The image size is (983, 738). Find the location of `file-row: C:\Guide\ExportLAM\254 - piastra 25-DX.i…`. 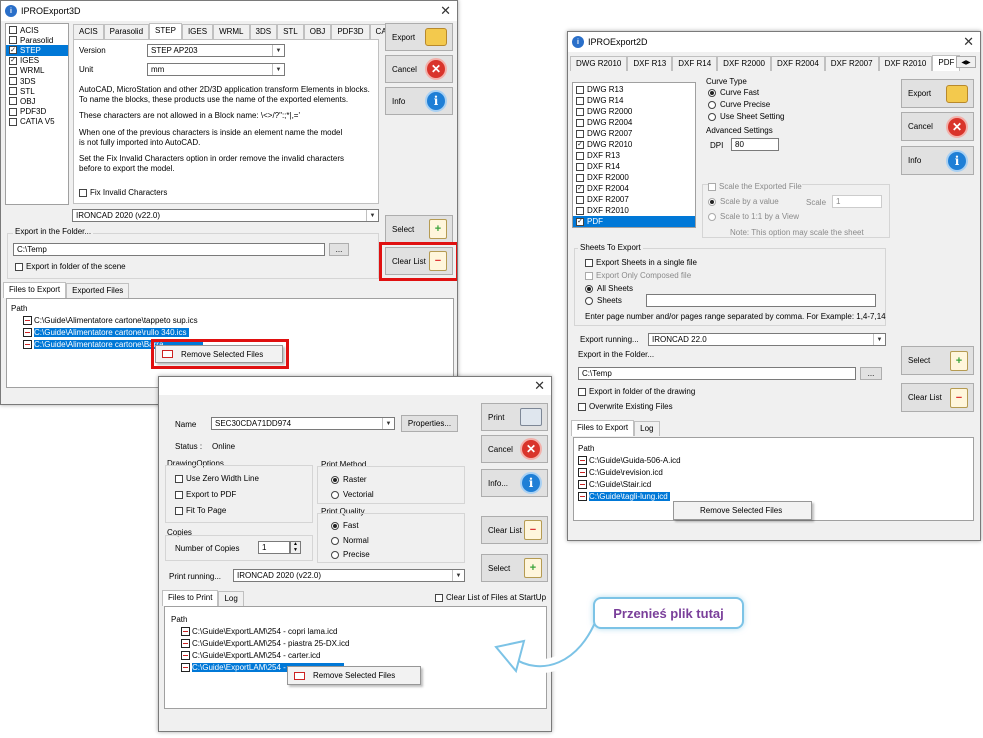

file-row: C:\Guide\ExportLAM\254 - piastra 25-DX.i… is located at coordinates (355, 643).